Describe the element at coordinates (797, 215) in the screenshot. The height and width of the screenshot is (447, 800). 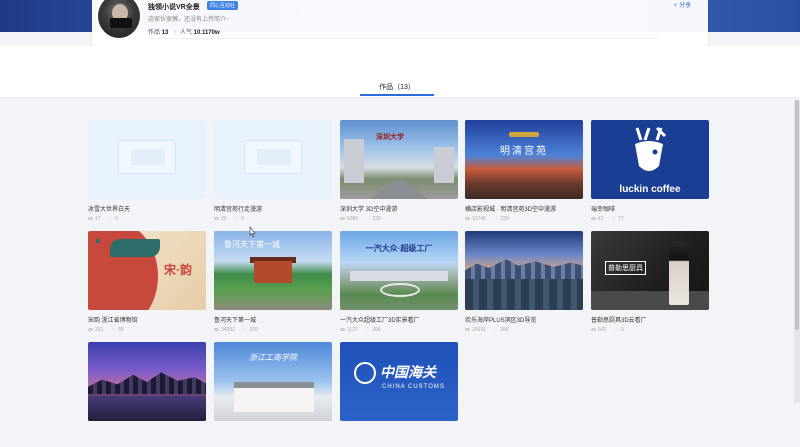
I see `scrollbar-thumb` at that location.